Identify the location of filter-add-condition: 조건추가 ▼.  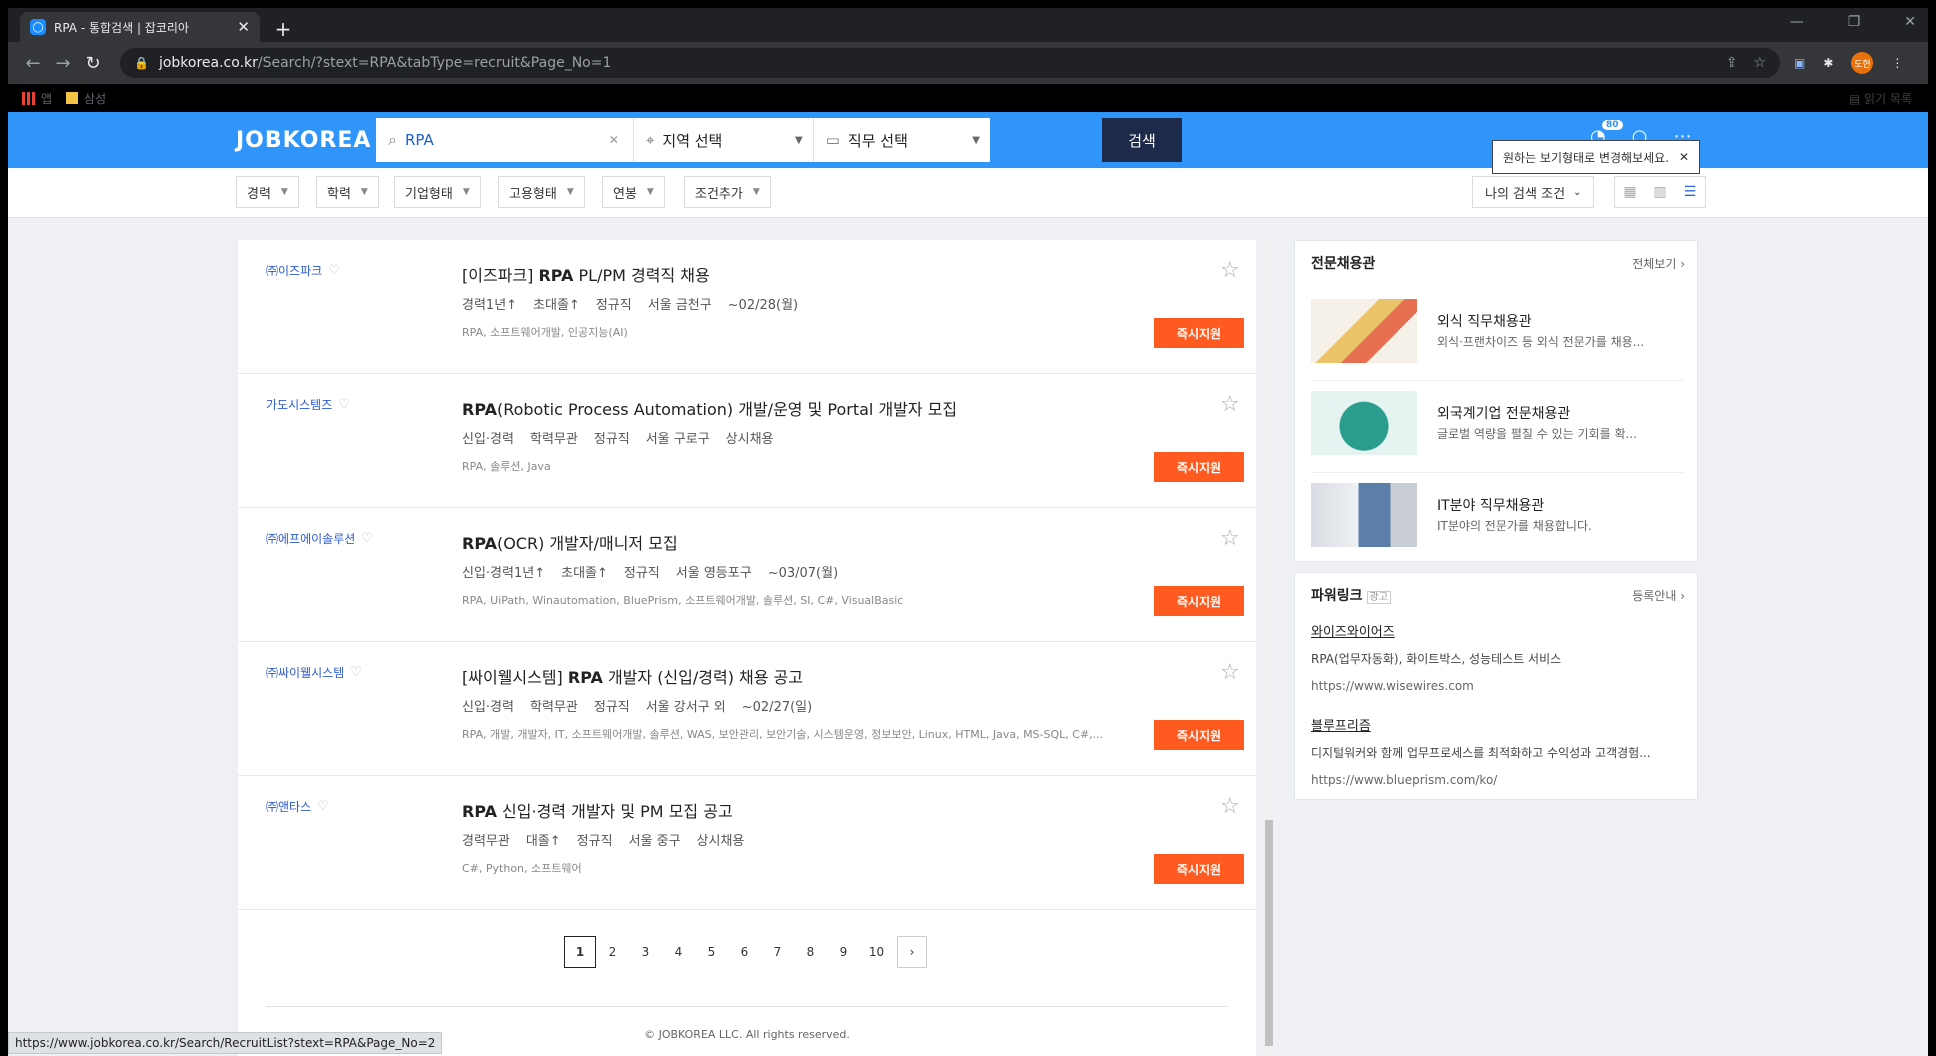
(727, 192).